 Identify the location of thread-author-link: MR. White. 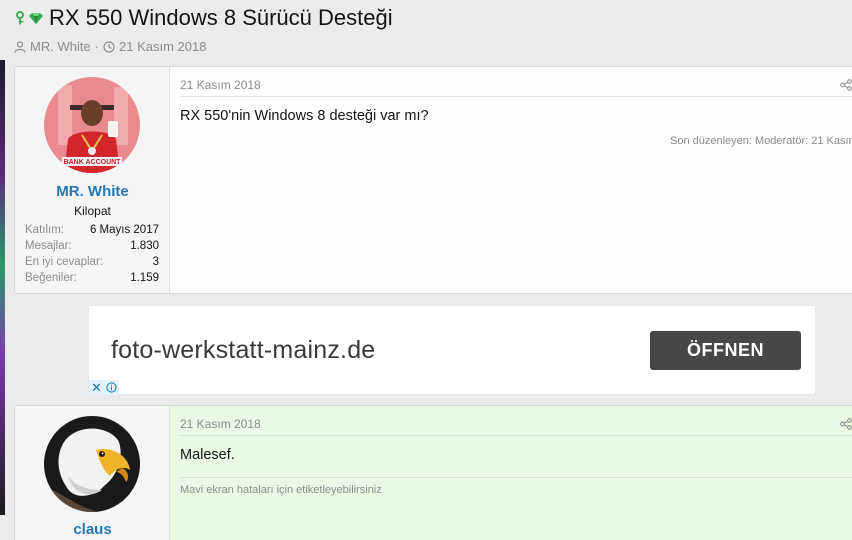
(60, 46).